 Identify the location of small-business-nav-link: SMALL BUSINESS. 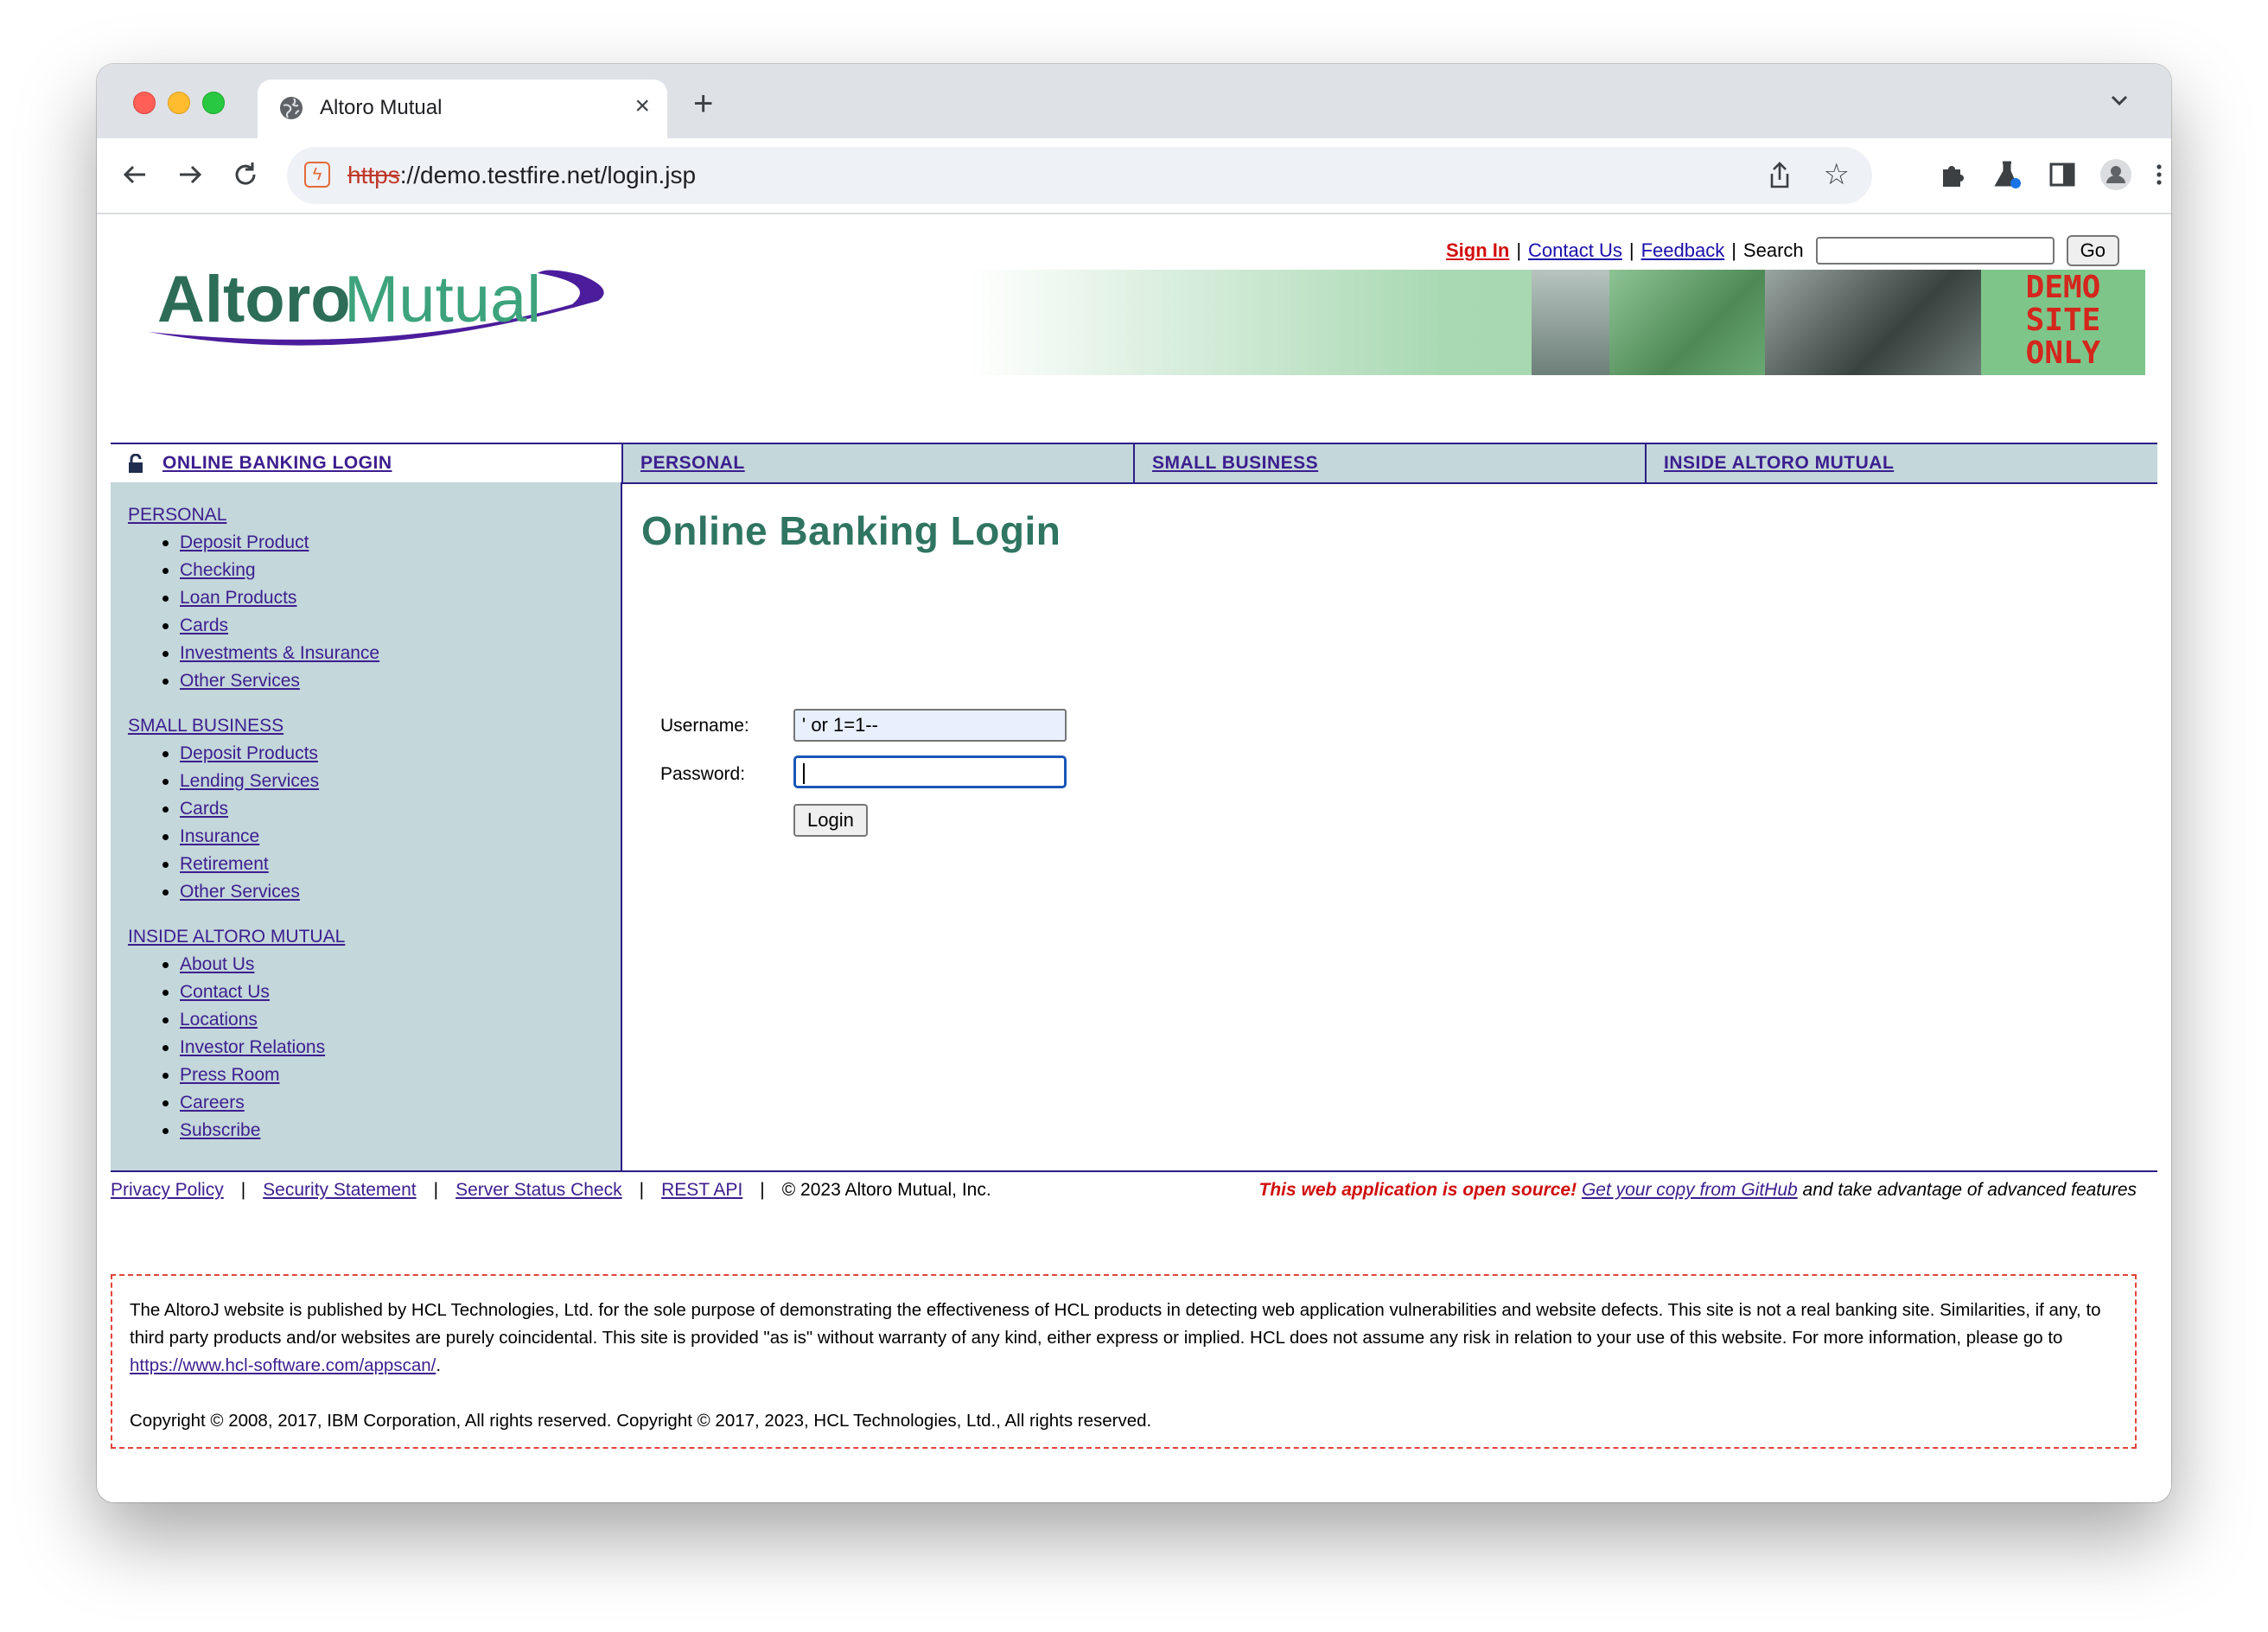
(1235, 463).